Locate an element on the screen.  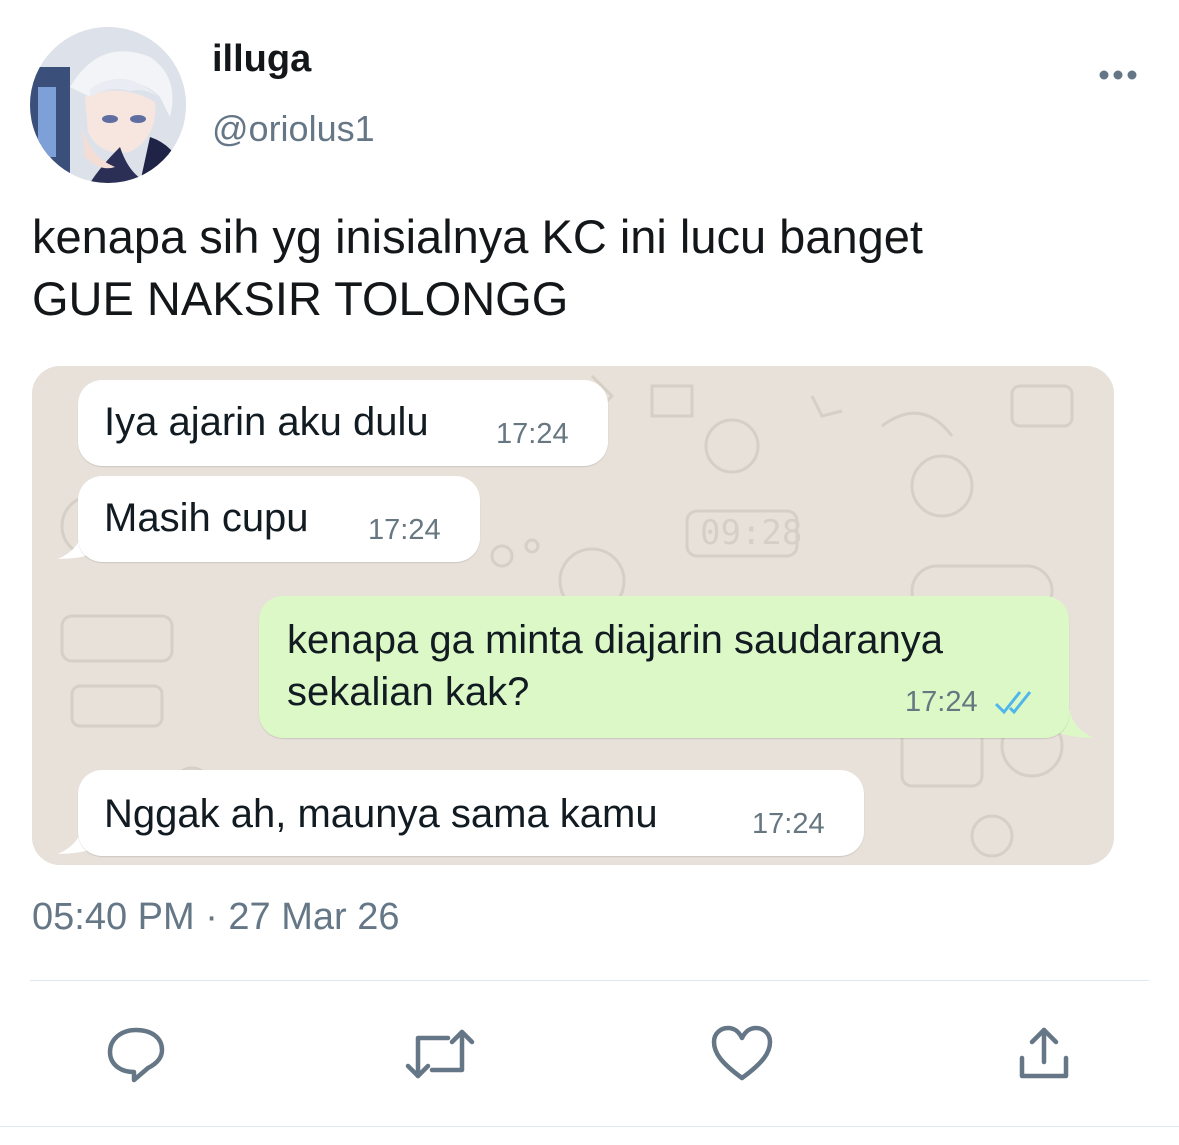
chat-bubble-incoming: Masih cupu 17:24 is located at coordinates (279, 519).